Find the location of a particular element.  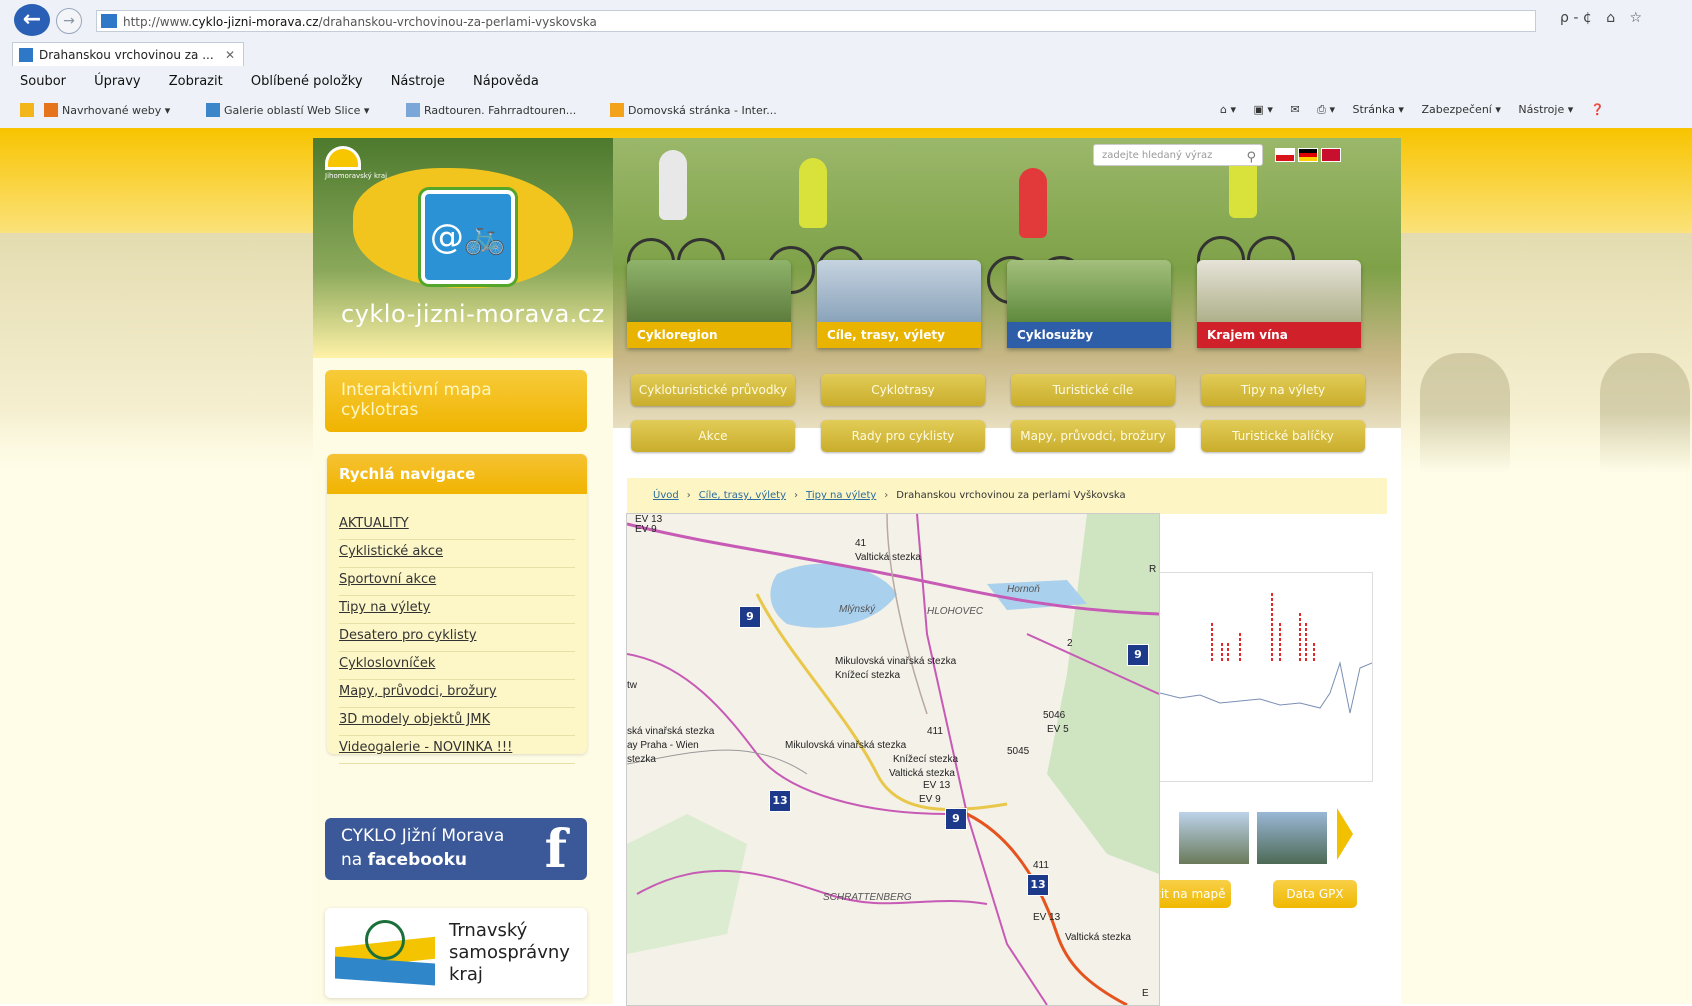

favorites-star-icon: ☆ is located at coordinates (1636, 18).